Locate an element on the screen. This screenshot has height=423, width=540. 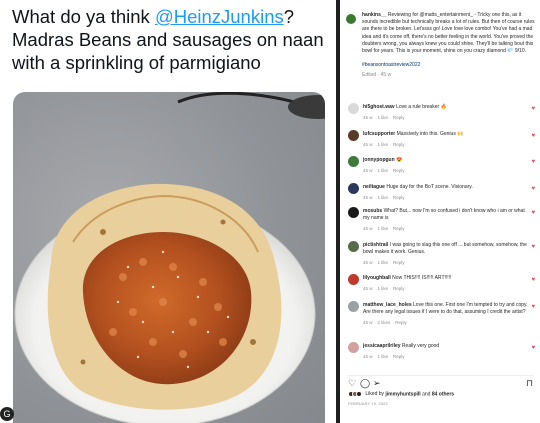
post-date: FEBRUARY 19, 2022 is located at coordinates (368, 404).